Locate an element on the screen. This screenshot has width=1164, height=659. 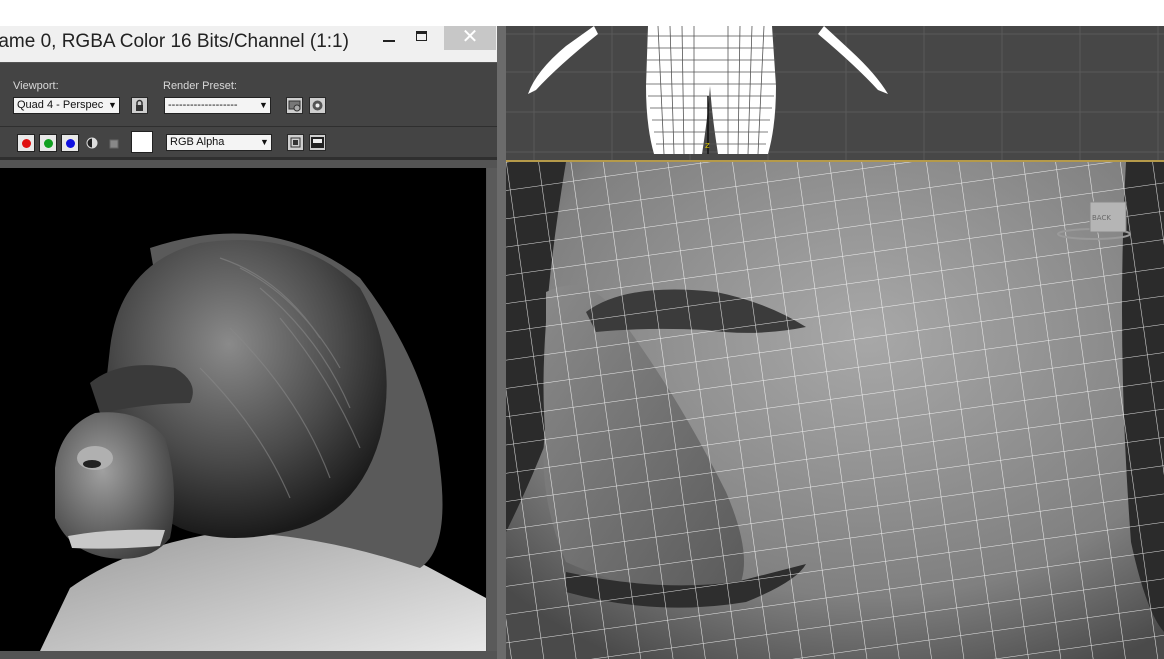
display-alpha-toggle is located at coordinates (92, 143).